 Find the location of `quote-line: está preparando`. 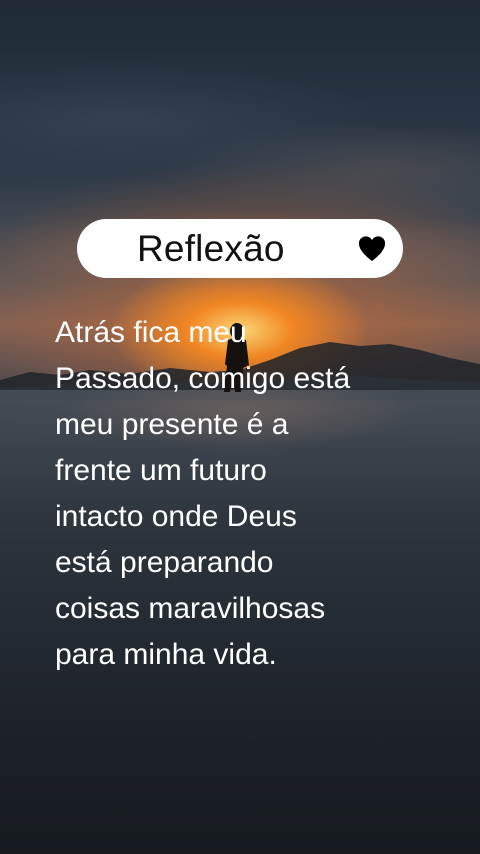

quote-line: está preparando is located at coordinates (164, 562).